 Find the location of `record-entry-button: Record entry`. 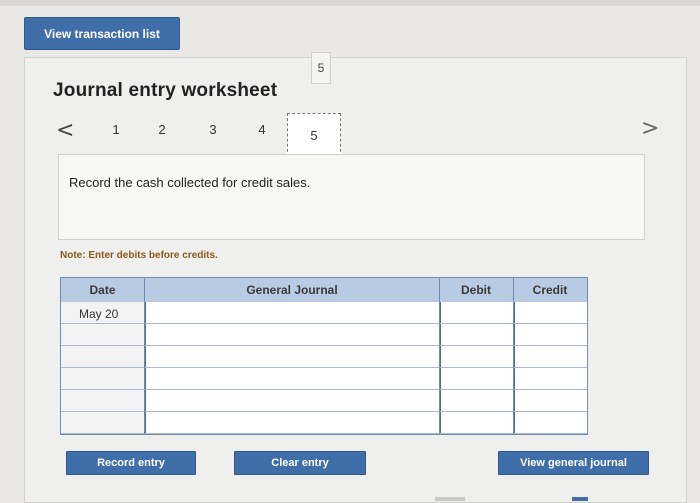

record-entry-button: Record entry is located at coordinates (131, 463).